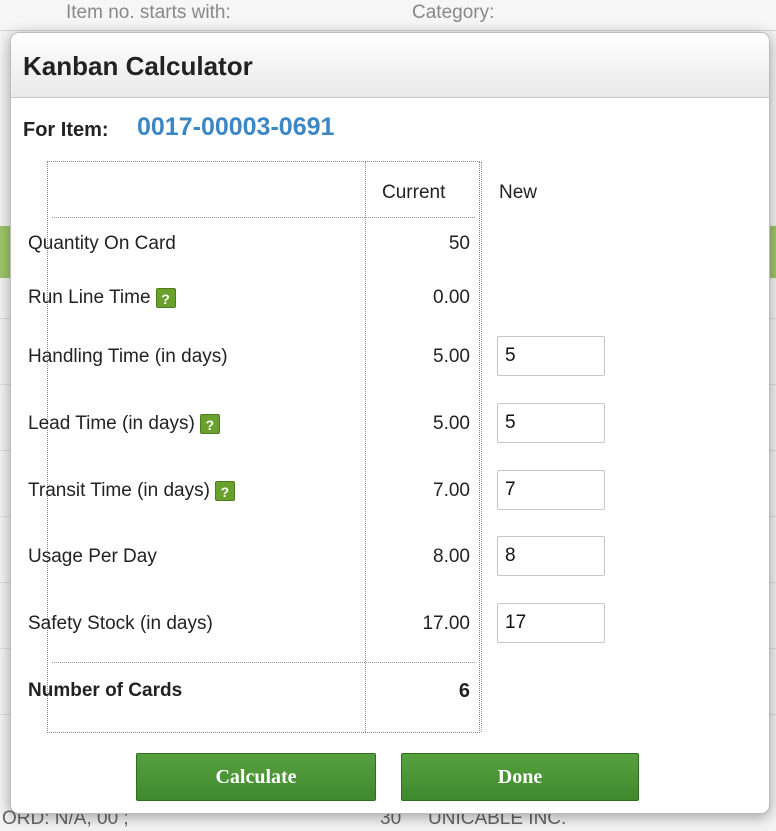 The width and height of the screenshot is (776, 831). I want to click on current-transit-time: 7.00, so click(451, 490).